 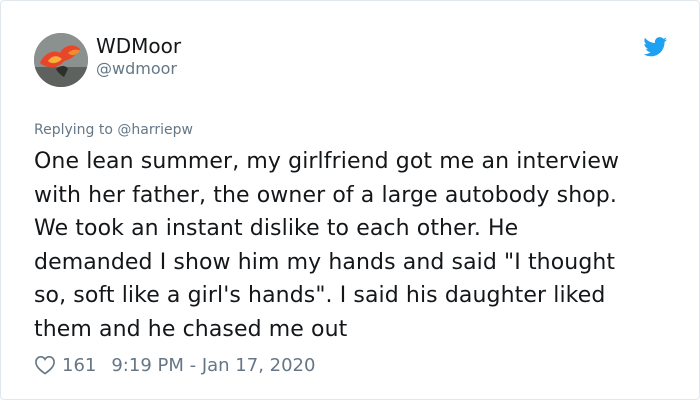 I want to click on avatar-image, so click(x=61, y=60).